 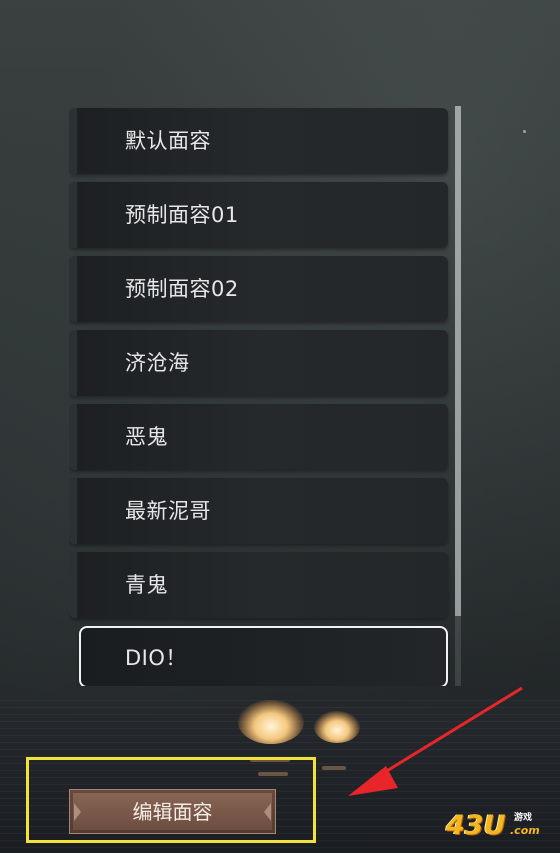 I want to click on annotation-arrow-icon, so click(x=435, y=741).